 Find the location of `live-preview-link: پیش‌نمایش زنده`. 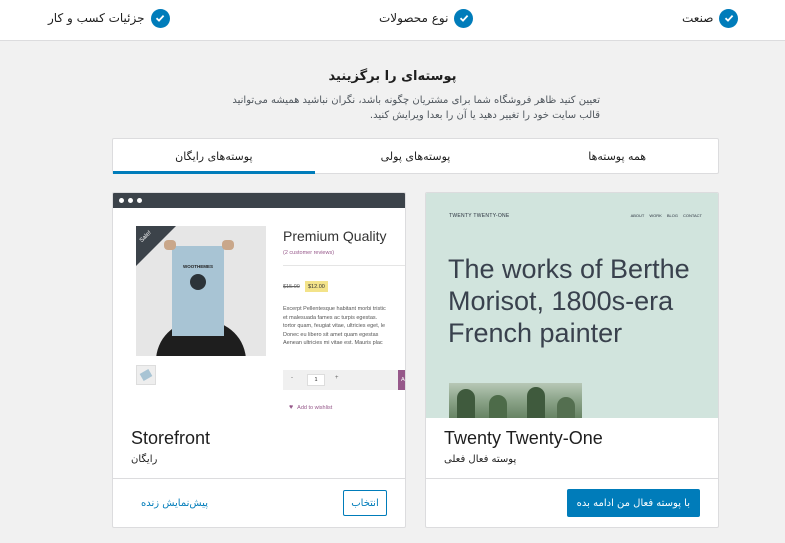

live-preview-link: پیش‌نمایش زنده is located at coordinates (174, 503).